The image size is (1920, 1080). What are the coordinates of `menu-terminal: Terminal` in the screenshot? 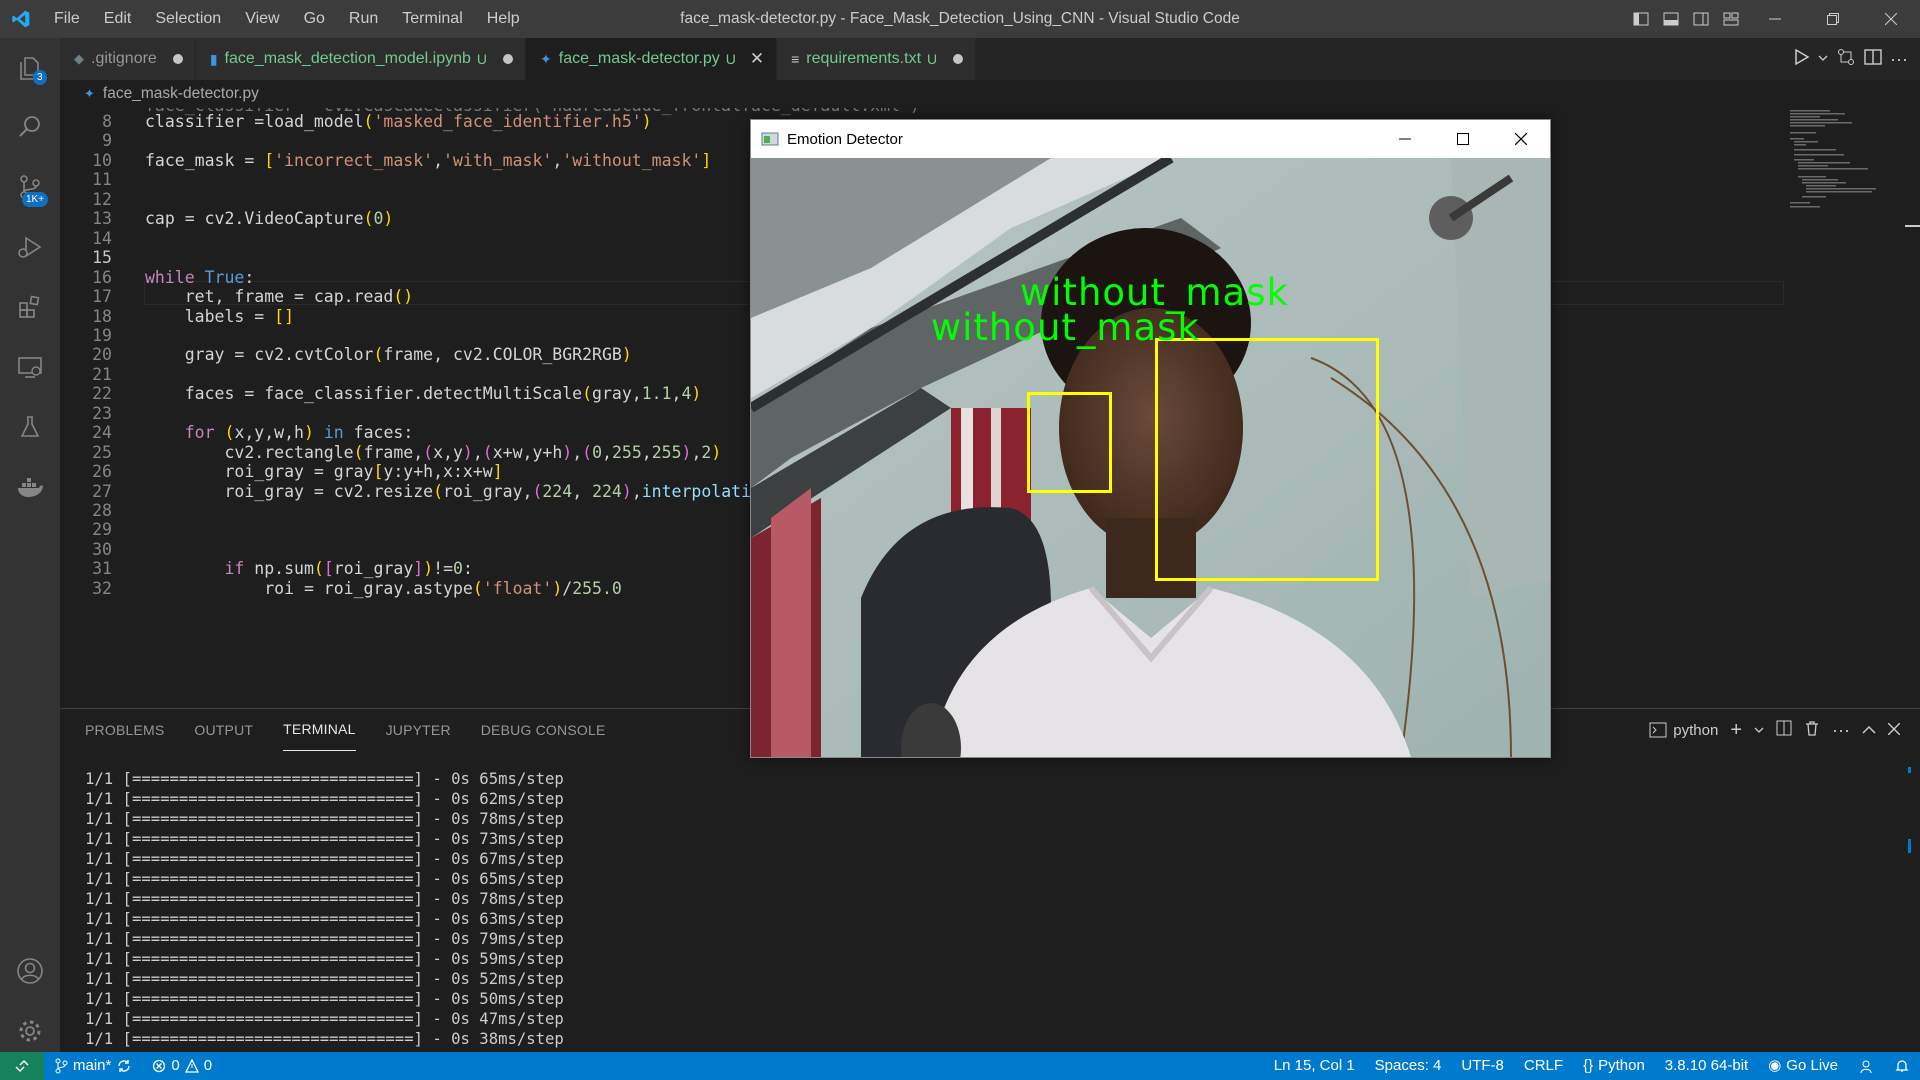 It's located at (432, 19).